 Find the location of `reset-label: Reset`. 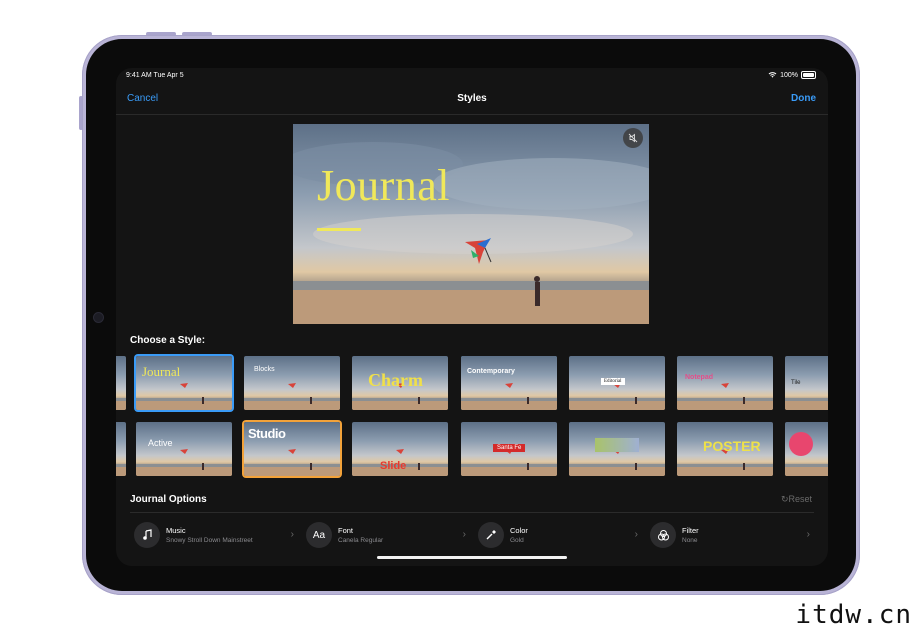

reset-label: Reset is located at coordinates (800, 499).